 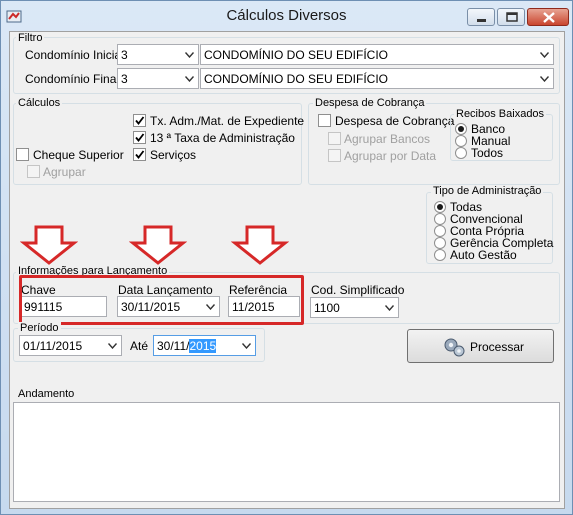 I want to click on close-icon, so click(x=549, y=17).